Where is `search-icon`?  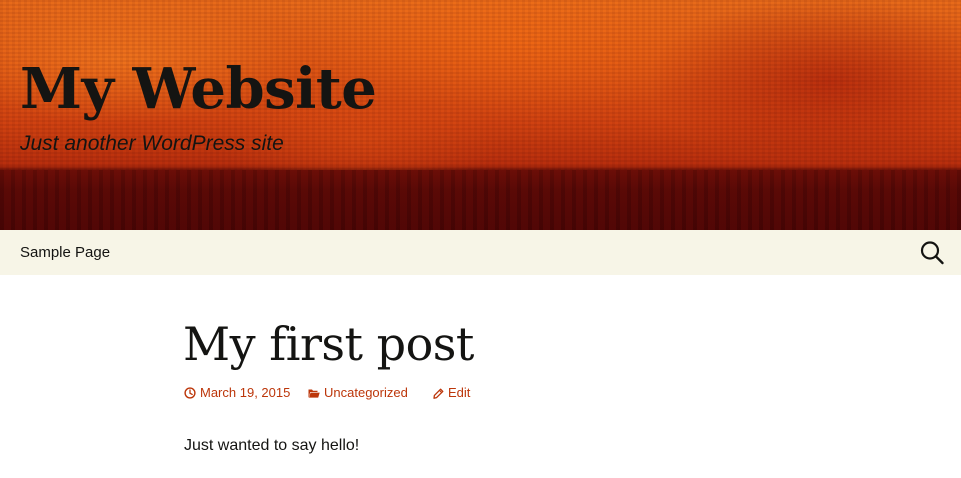
search-icon is located at coordinates (932, 253).